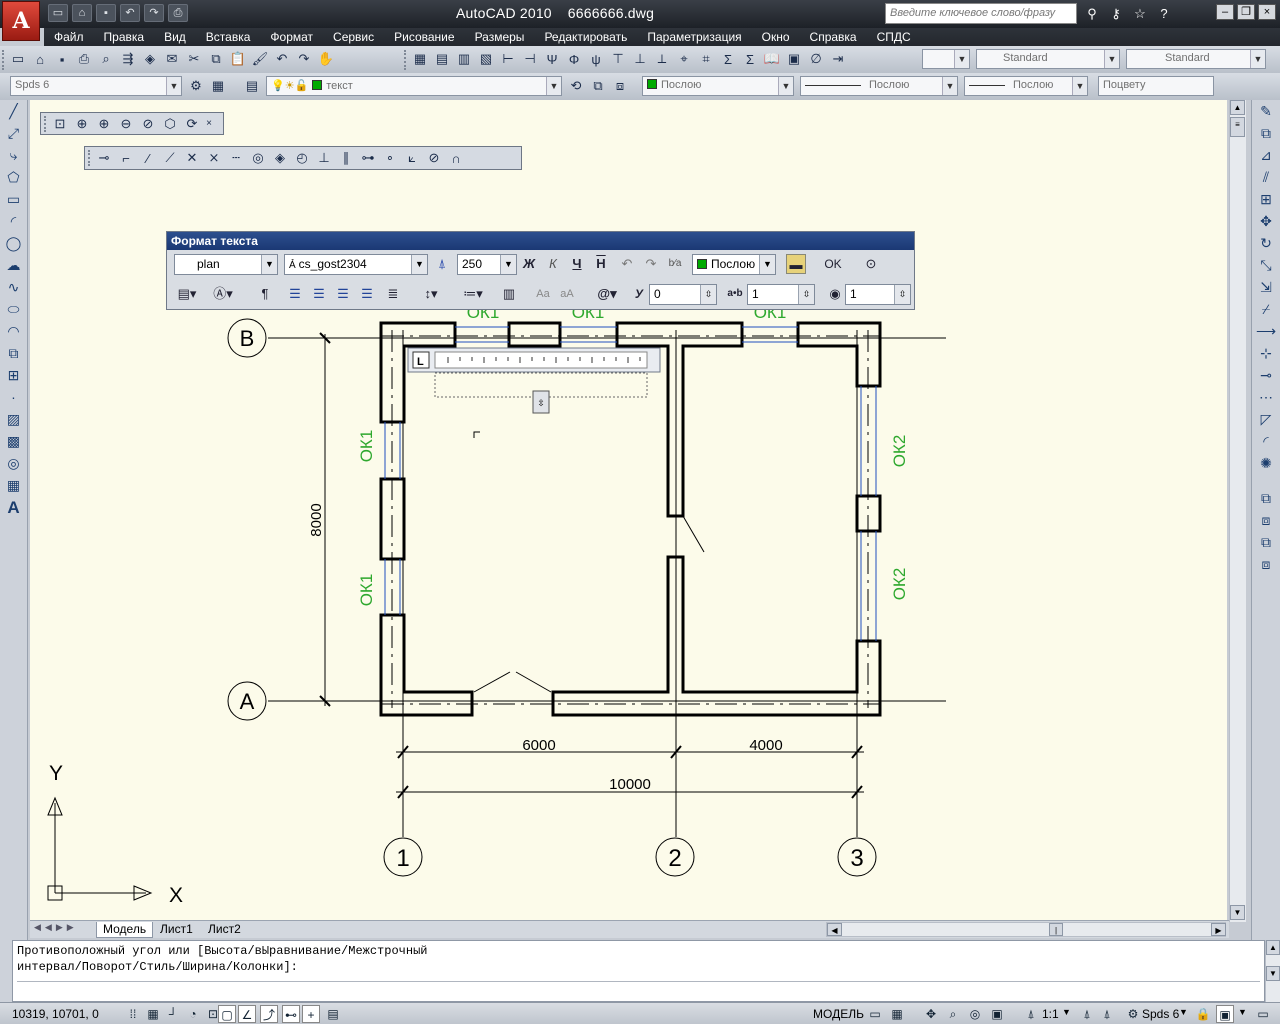  Describe the element at coordinates (1266, 564) in the screenshot. I see `draworder-under-icon: ⧈` at that location.